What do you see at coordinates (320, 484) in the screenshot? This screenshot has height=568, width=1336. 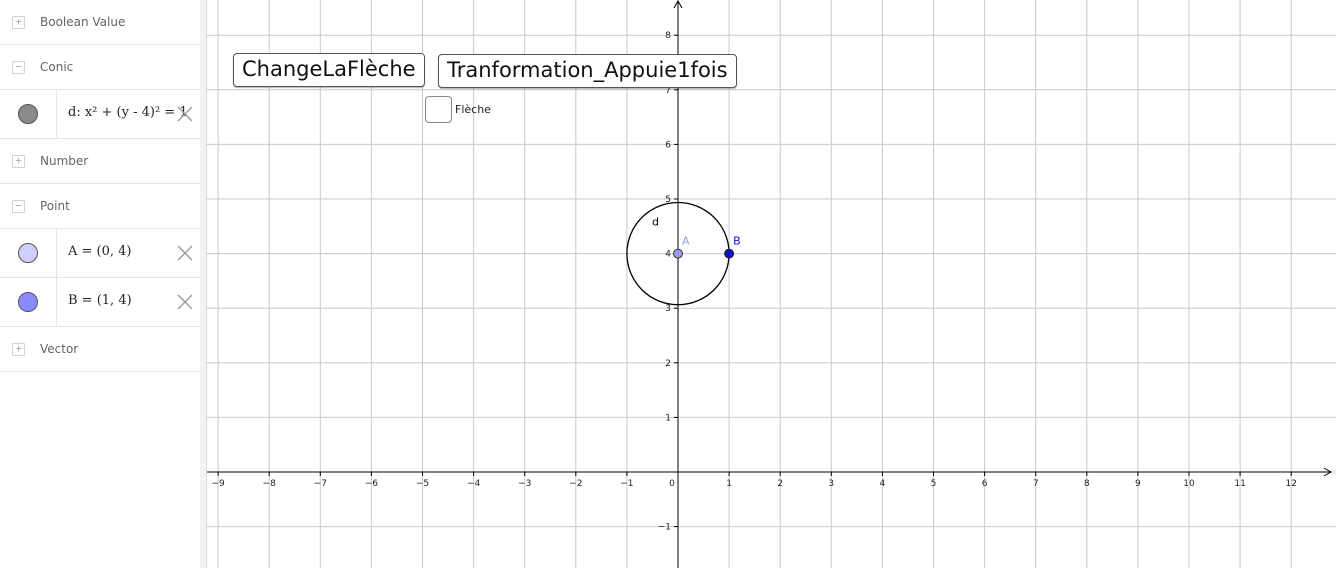 I see `x-tick-label: −7` at bounding box center [320, 484].